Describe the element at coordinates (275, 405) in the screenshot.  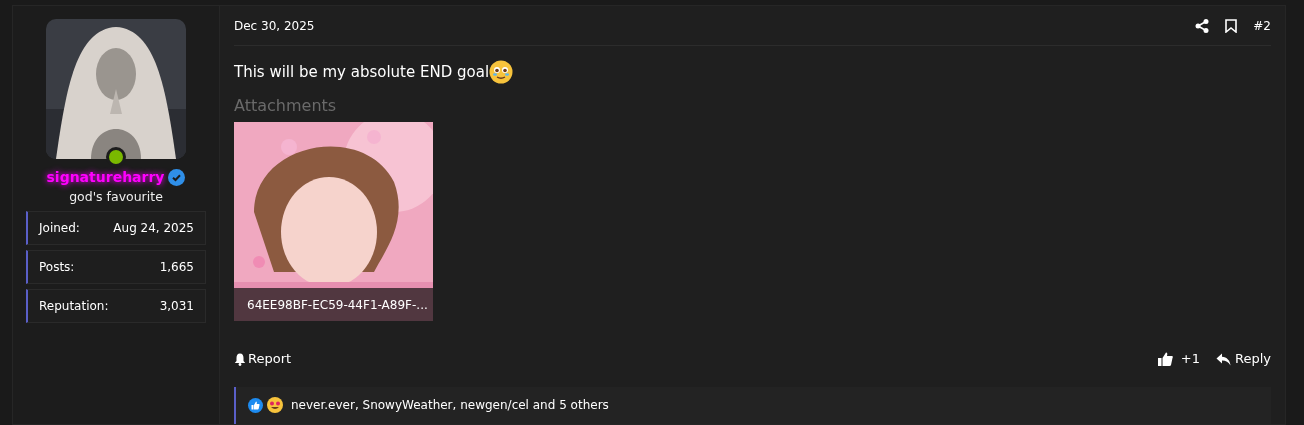
I see `heart-eyes-emoji-icon` at that location.